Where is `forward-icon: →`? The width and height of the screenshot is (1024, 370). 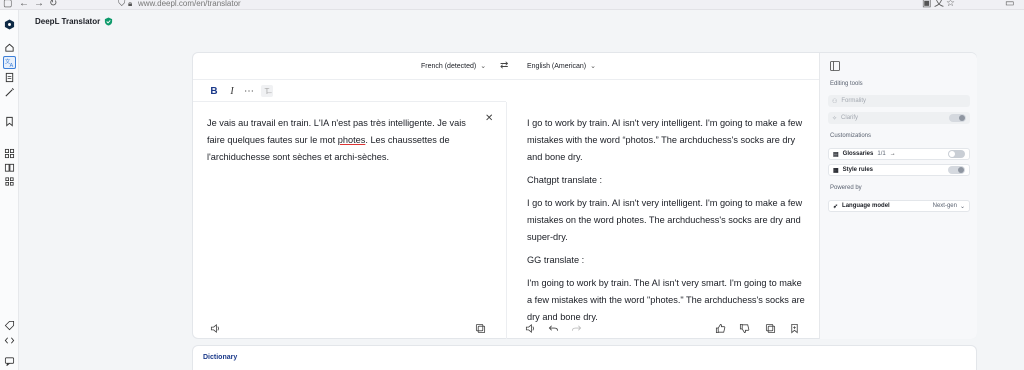 forward-icon: → is located at coordinates (39, 4).